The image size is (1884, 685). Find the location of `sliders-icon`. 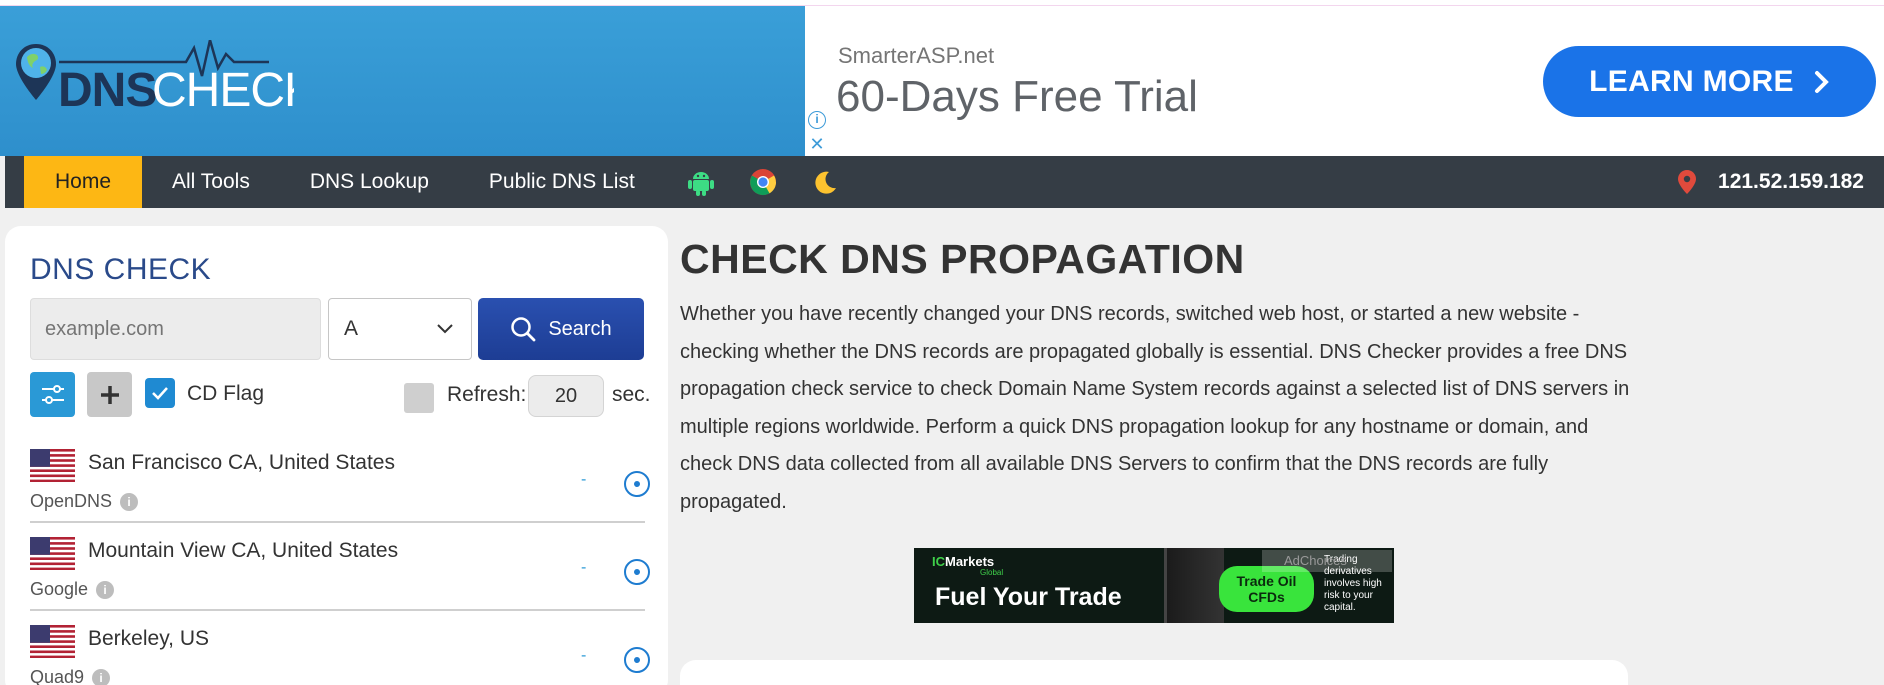

sliders-icon is located at coordinates (52, 394).